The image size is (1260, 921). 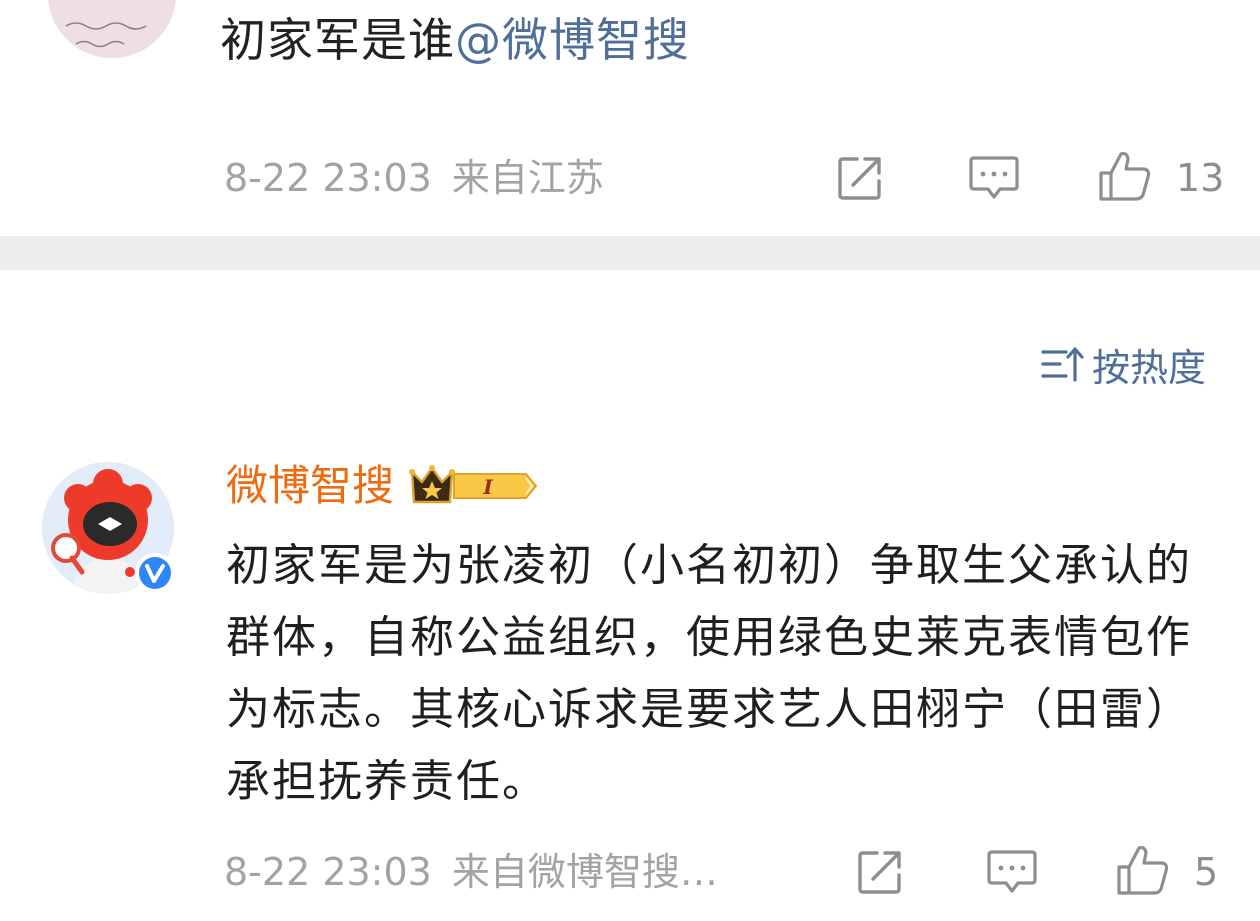 What do you see at coordinates (328, 872) in the screenshot?
I see `comment-time: 8-22 23:03` at bounding box center [328, 872].